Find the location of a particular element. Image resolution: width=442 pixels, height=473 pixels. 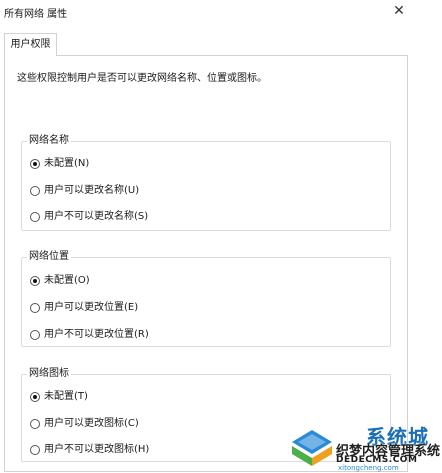

option-label: 用户不可以更改位置(R) is located at coordinates (96, 334).